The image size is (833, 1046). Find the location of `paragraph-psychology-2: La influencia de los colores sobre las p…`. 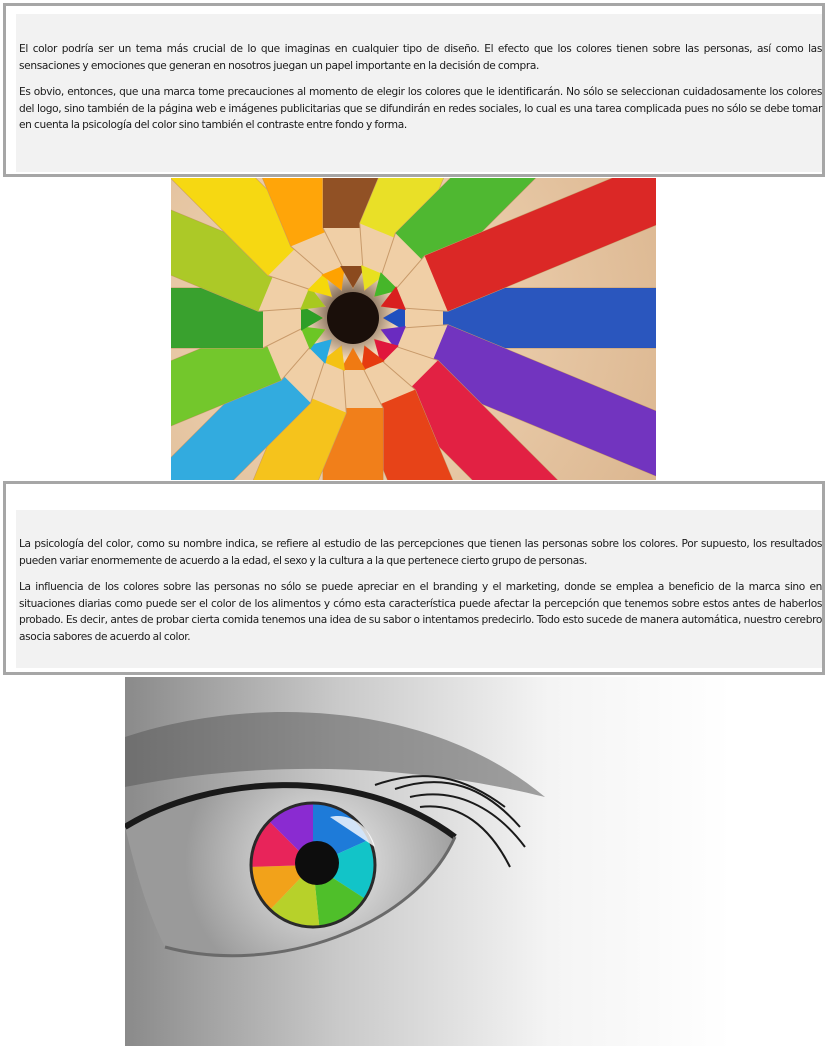

paragraph-psychology-2: La influencia de los colores sobre las p… is located at coordinates (420, 612).